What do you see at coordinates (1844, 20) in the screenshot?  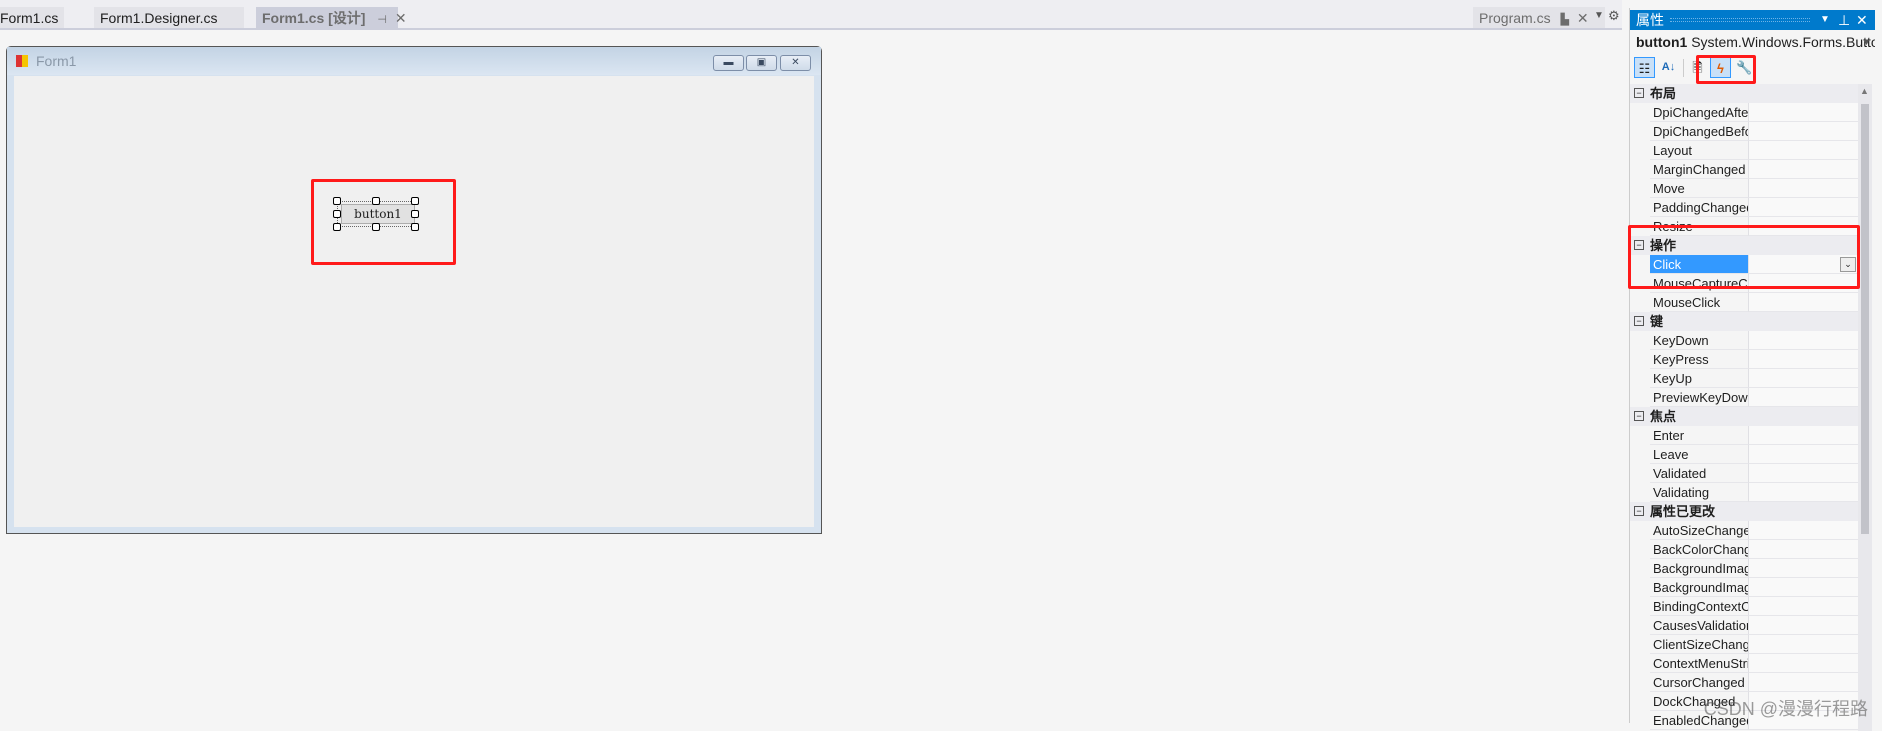 I see `pin-icon: ⊥` at bounding box center [1844, 20].